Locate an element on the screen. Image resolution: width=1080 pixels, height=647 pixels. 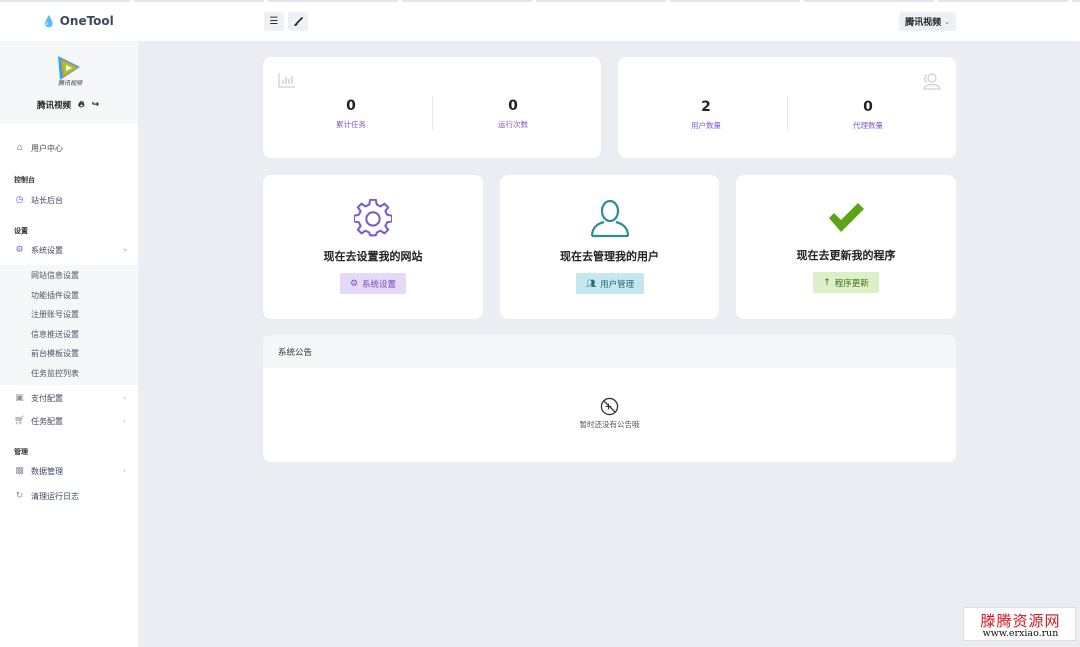
button-label: 系统设置 is located at coordinates (379, 284).